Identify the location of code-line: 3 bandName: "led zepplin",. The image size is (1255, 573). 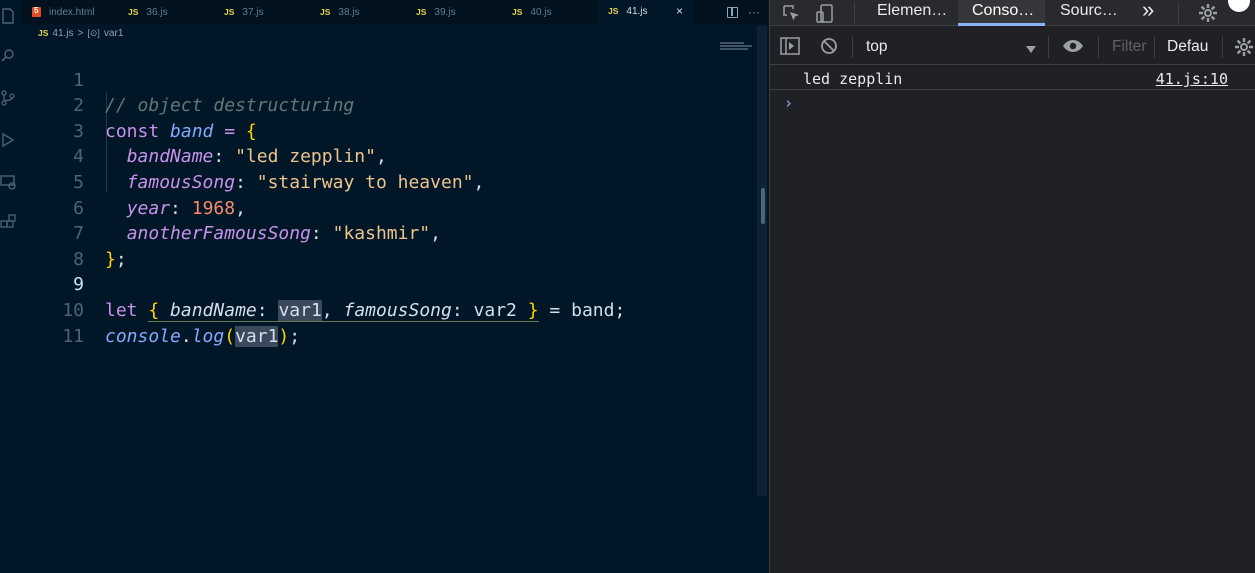
(380, 130).